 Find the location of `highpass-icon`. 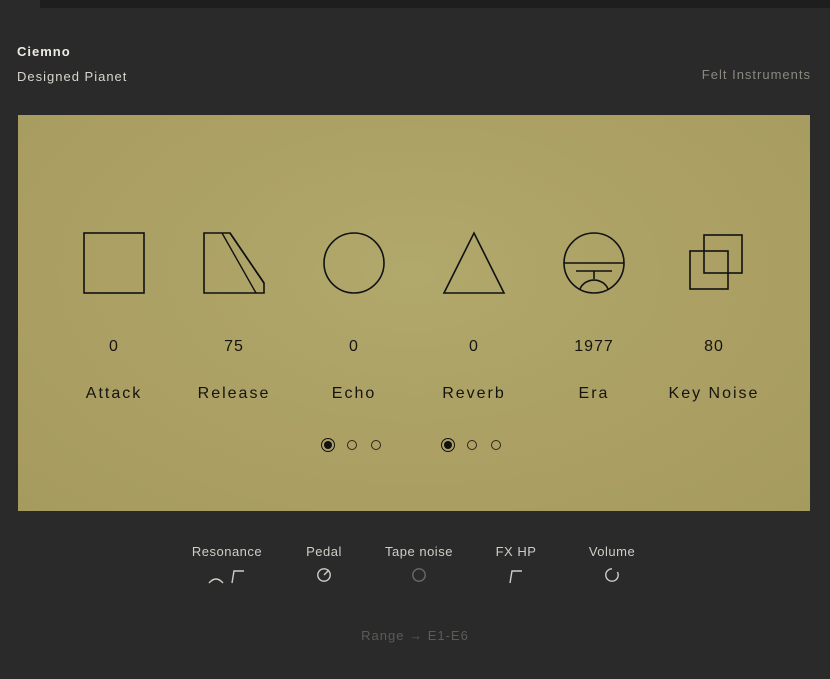

highpass-icon is located at coordinates (515, 577).